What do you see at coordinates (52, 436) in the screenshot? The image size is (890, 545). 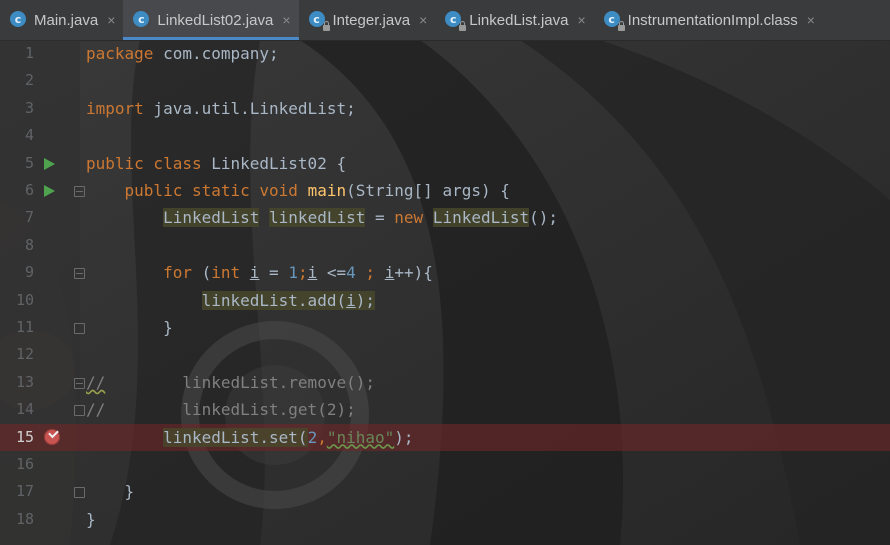 I see `breakpoint-icon` at bounding box center [52, 436].